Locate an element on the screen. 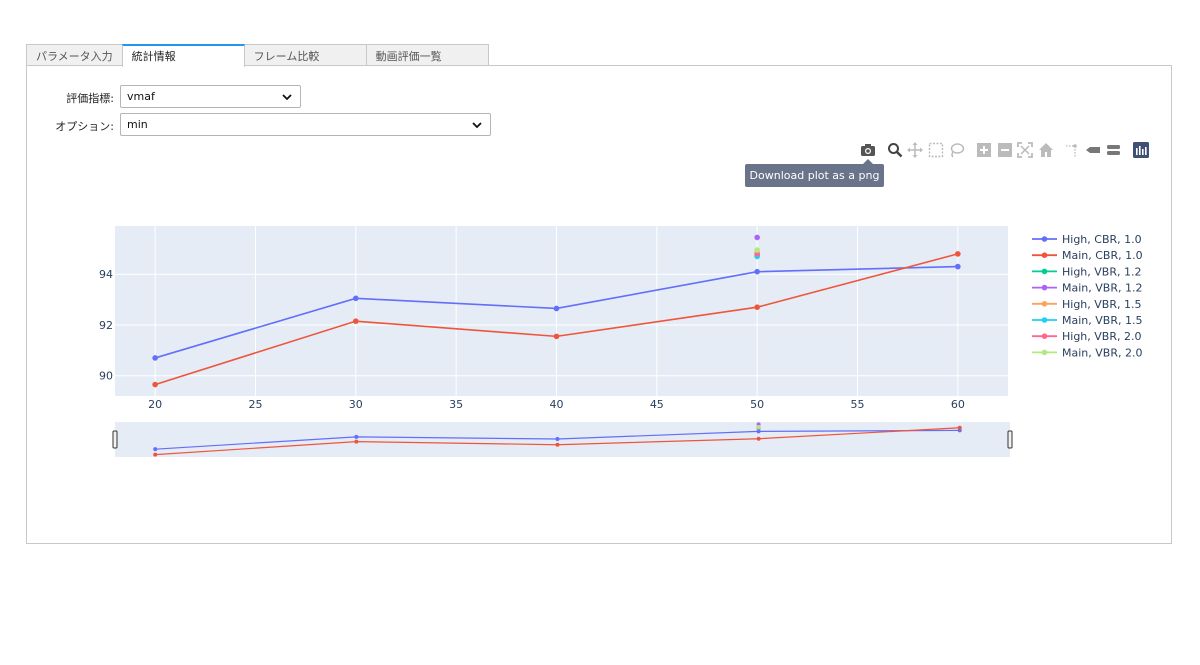  tab-bar: パラメータ入力 統計情報 フレーム比較 動画評価一覧 is located at coordinates (257, 55).